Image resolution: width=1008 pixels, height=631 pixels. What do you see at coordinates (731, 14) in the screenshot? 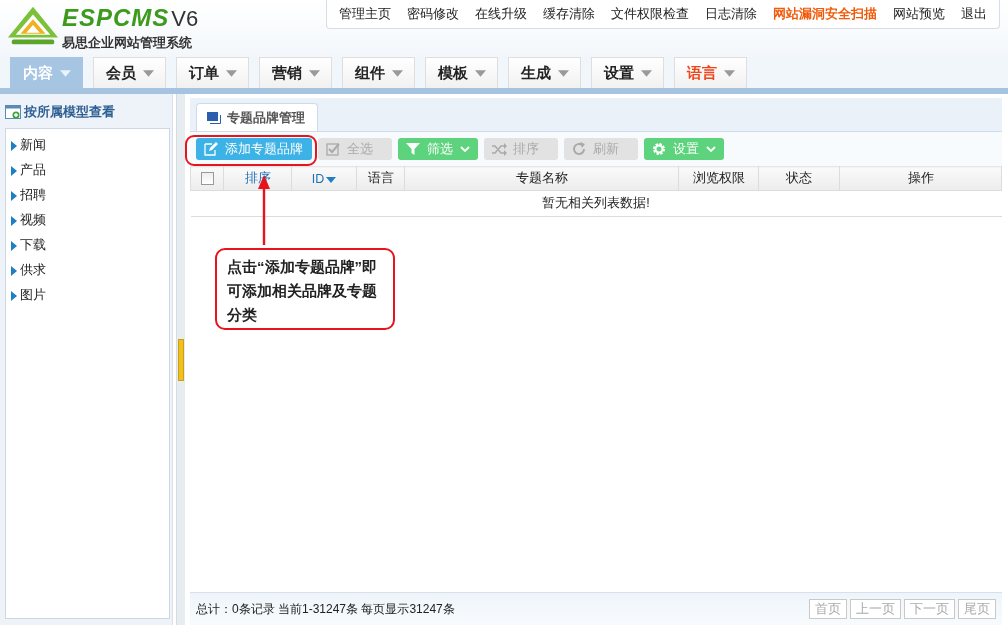
I see `top-link: 日志清除` at bounding box center [731, 14].